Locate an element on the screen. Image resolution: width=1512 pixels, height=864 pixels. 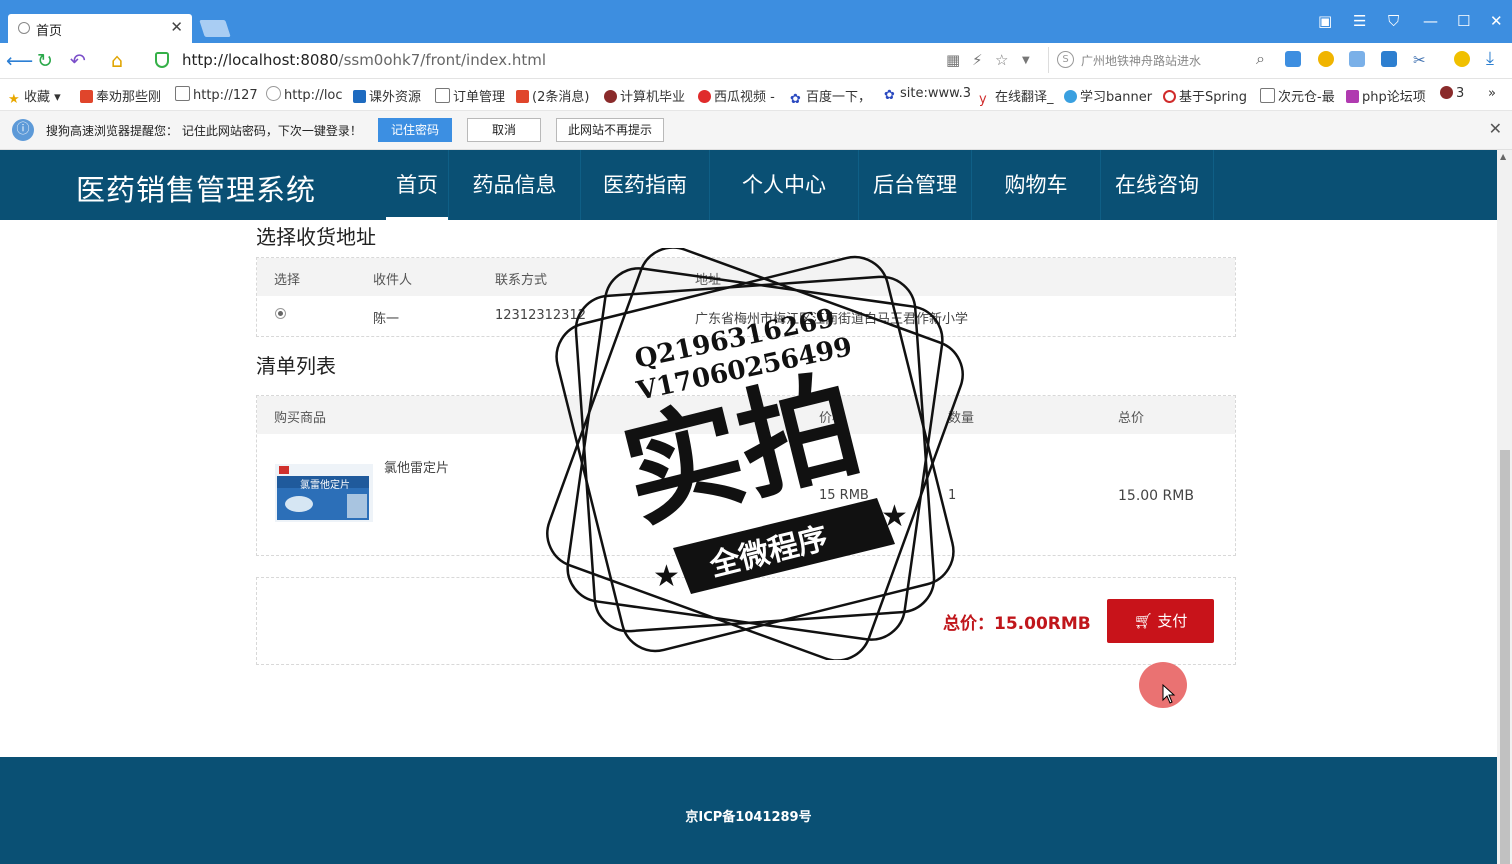
window-sidebar-icon: ▣ is located at coordinates (1325, 21).